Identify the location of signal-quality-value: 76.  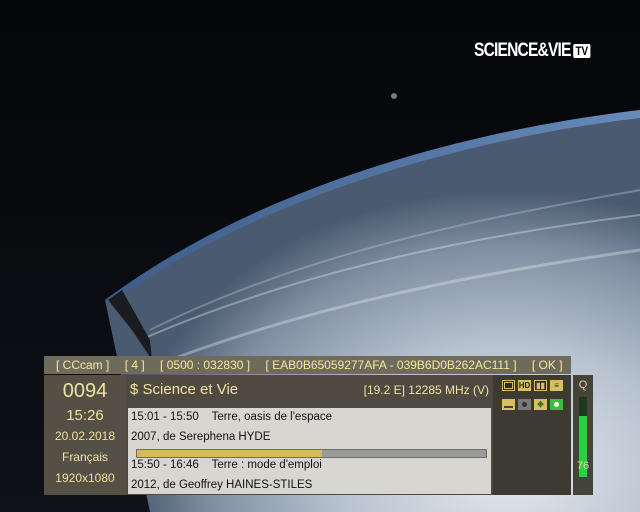
(583, 466).